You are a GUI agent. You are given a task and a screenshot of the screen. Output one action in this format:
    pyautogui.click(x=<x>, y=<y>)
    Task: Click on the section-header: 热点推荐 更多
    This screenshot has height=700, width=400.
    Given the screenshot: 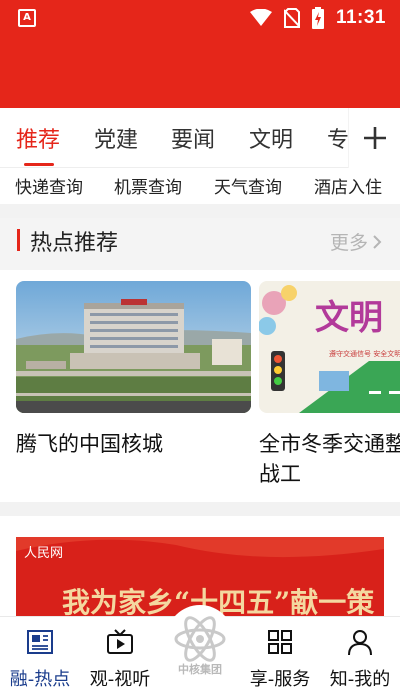 What is the action you would take?
    pyautogui.click(x=200, y=244)
    